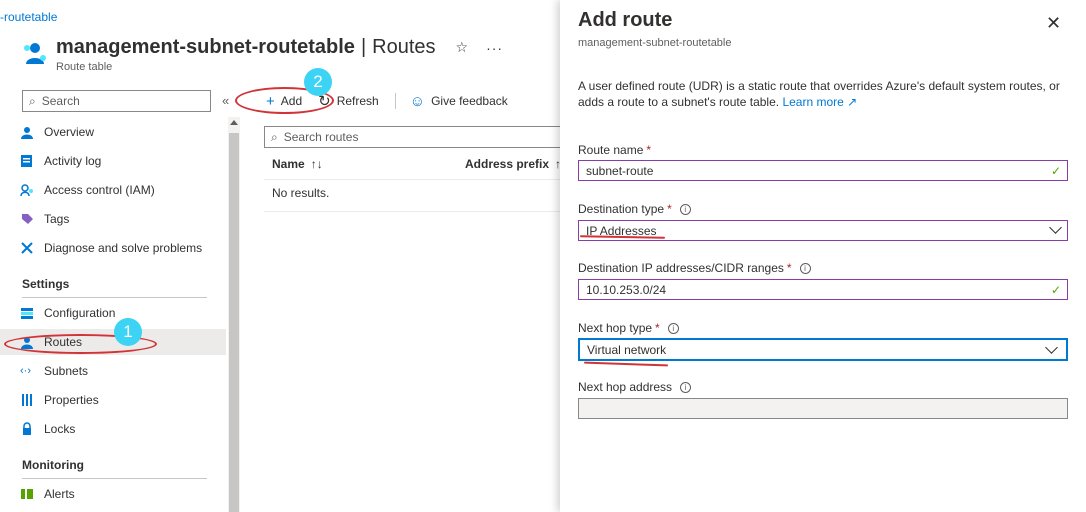  Describe the element at coordinates (516, 164) in the screenshot. I see `column-header-address-prefix: Address prefix↑↓` at that location.